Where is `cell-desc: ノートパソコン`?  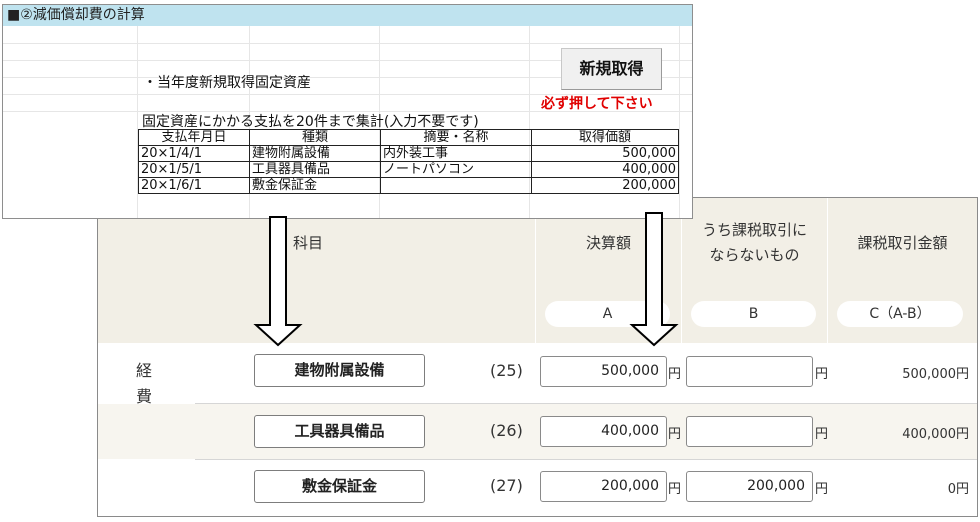
cell-desc: ノートパソコン is located at coordinates (456, 169).